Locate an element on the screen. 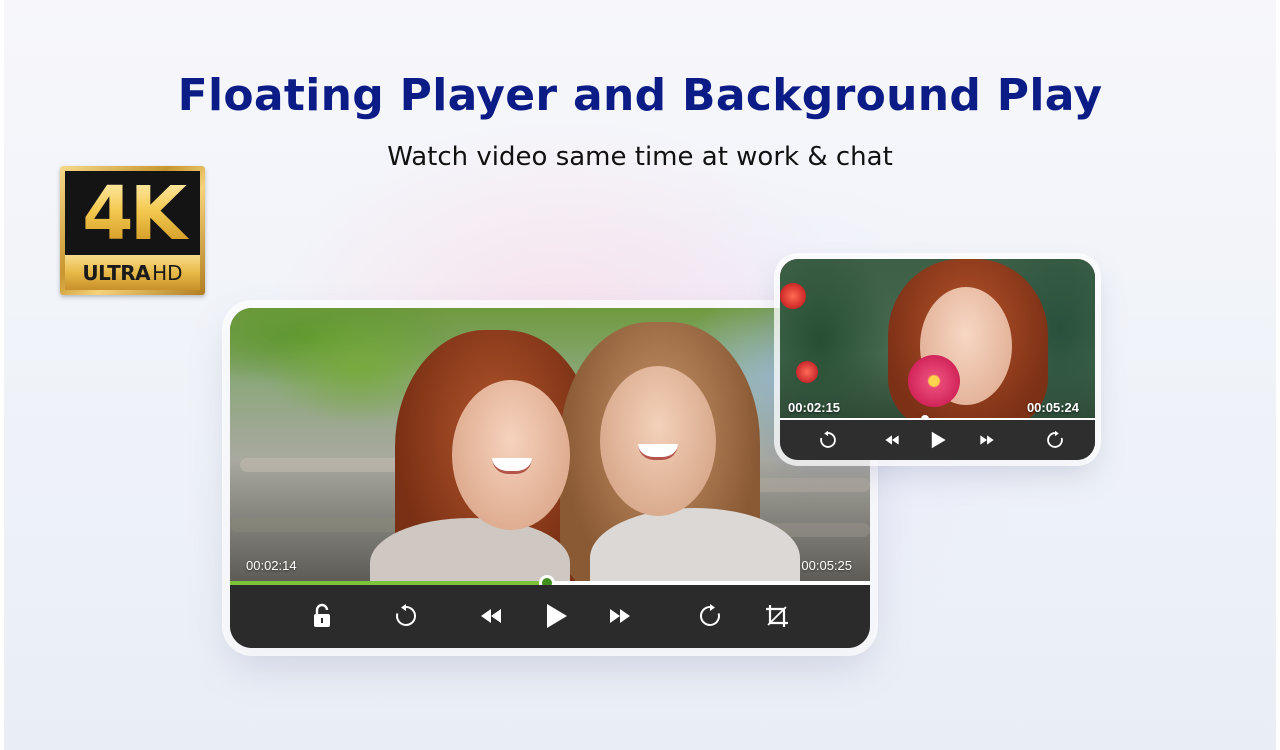 This screenshot has width=1280, height=750. lock-button is located at coordinates (322, 616).